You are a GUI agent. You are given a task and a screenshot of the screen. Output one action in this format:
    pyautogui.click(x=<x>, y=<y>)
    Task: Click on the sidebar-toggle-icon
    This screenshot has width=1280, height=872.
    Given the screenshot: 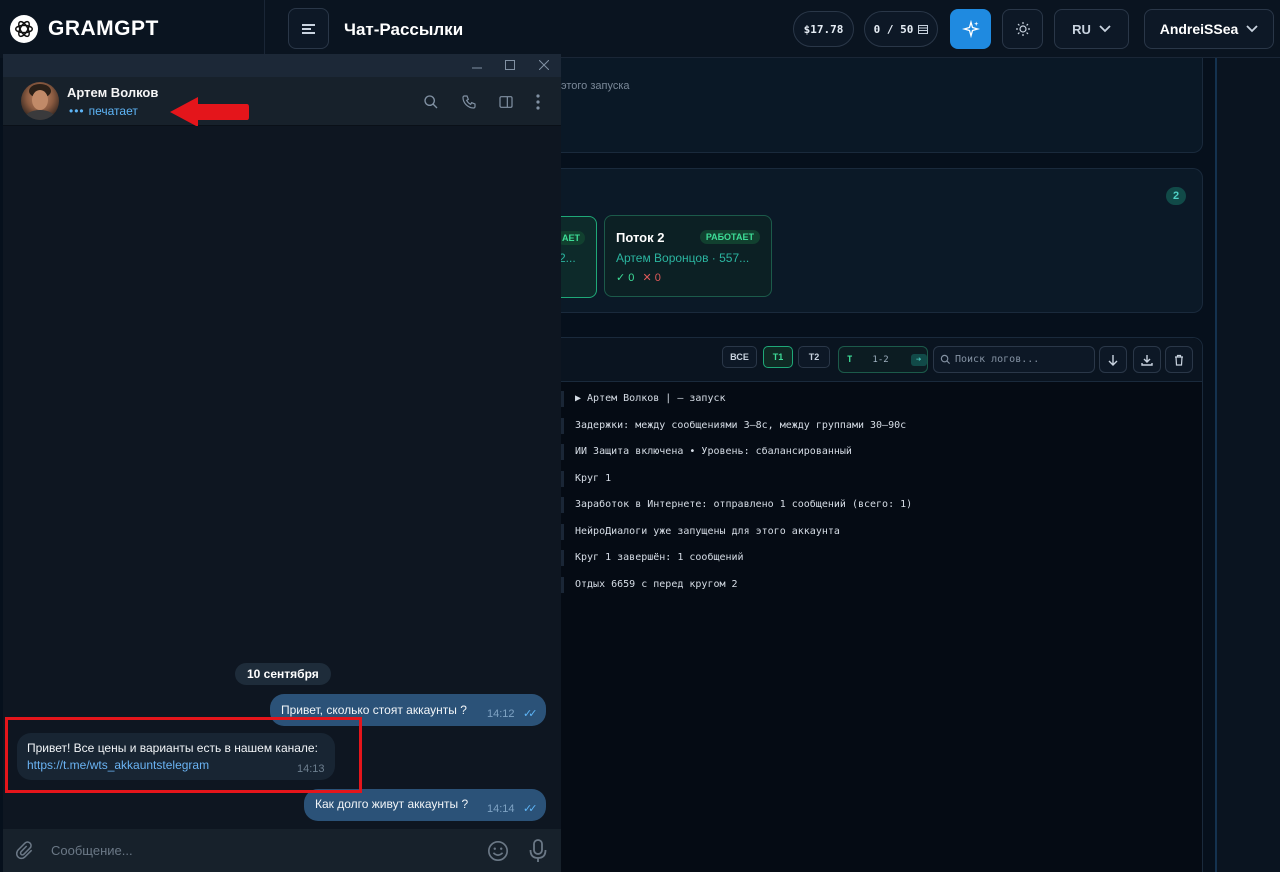 What is the action you would take?
    pyautogui.click(x=506, y=102)
    